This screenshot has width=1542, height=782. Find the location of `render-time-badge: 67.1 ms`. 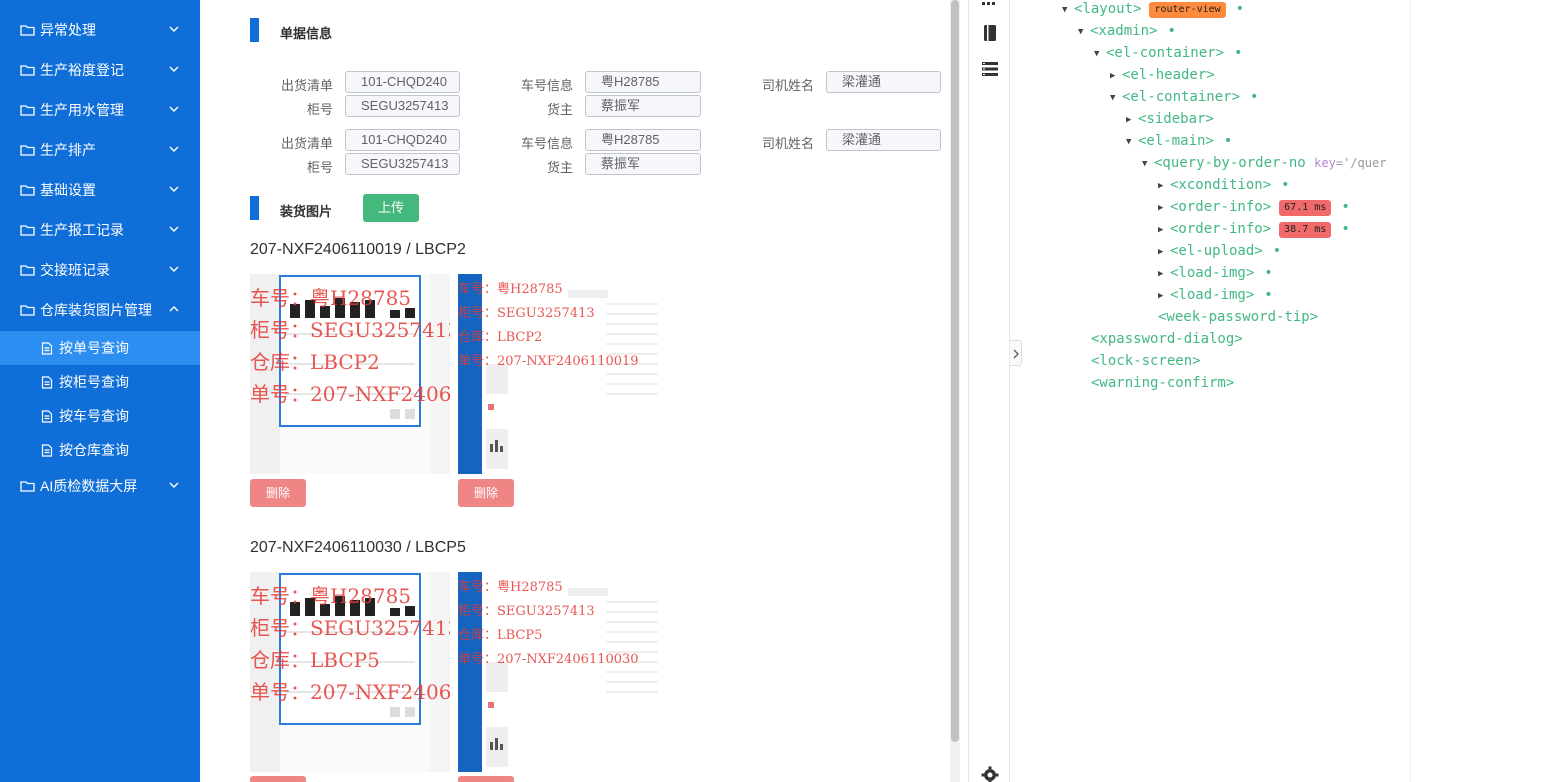

render-time-badge: 67.1 ms is located at coordinates (1305, 208).